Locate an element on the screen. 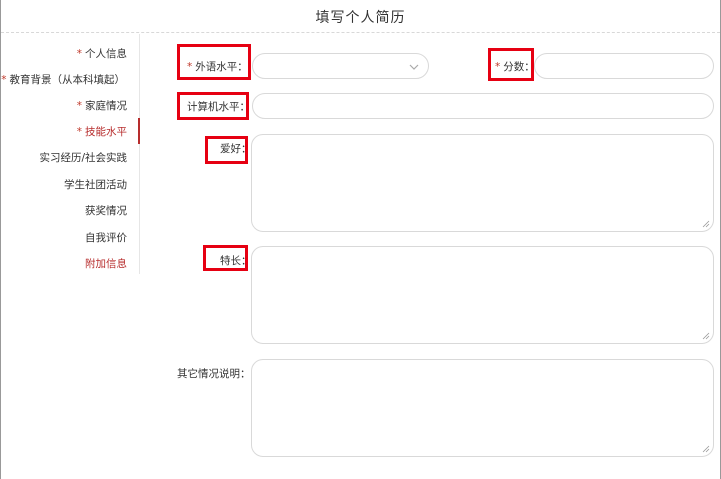 The image size is (721, 479). highlight-box-specialty is located at coordinates (225, 258).